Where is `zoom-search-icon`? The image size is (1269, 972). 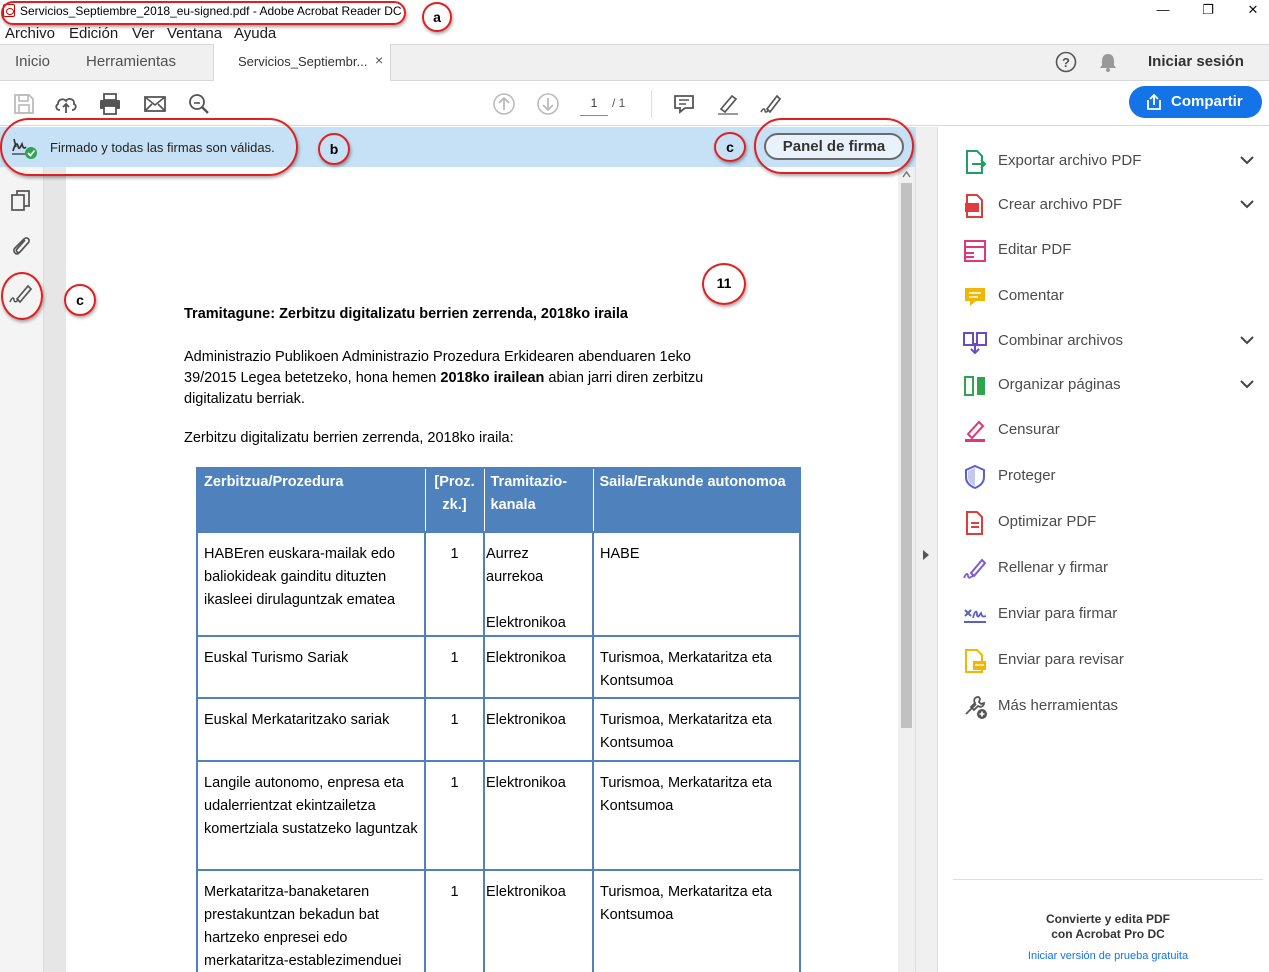
zoom-search-icon is located at coordinates (199, 104).